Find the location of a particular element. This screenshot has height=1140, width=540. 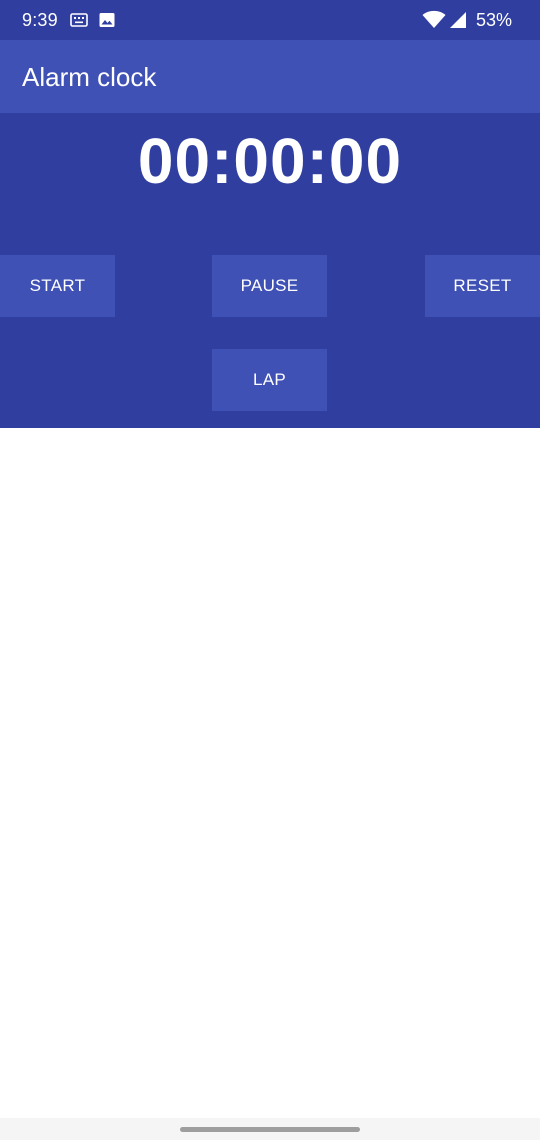

signal-icon is located at coordinates (458, 20).